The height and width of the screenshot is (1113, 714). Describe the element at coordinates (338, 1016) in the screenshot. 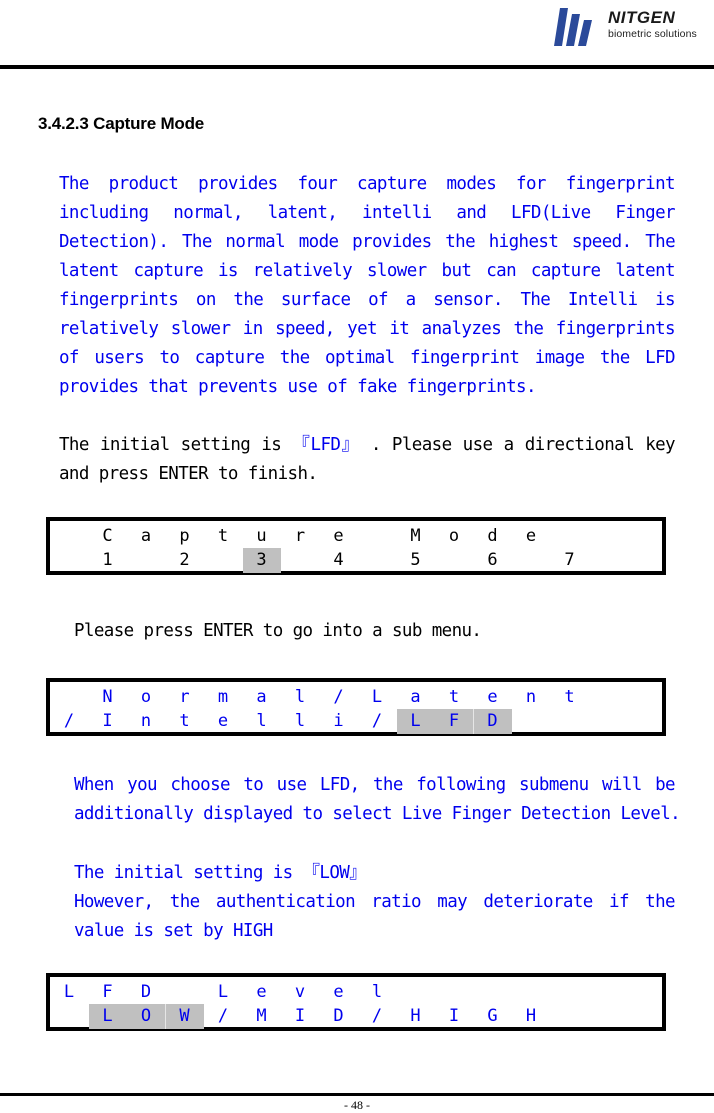

I see `lcd-cell: D` at that location.